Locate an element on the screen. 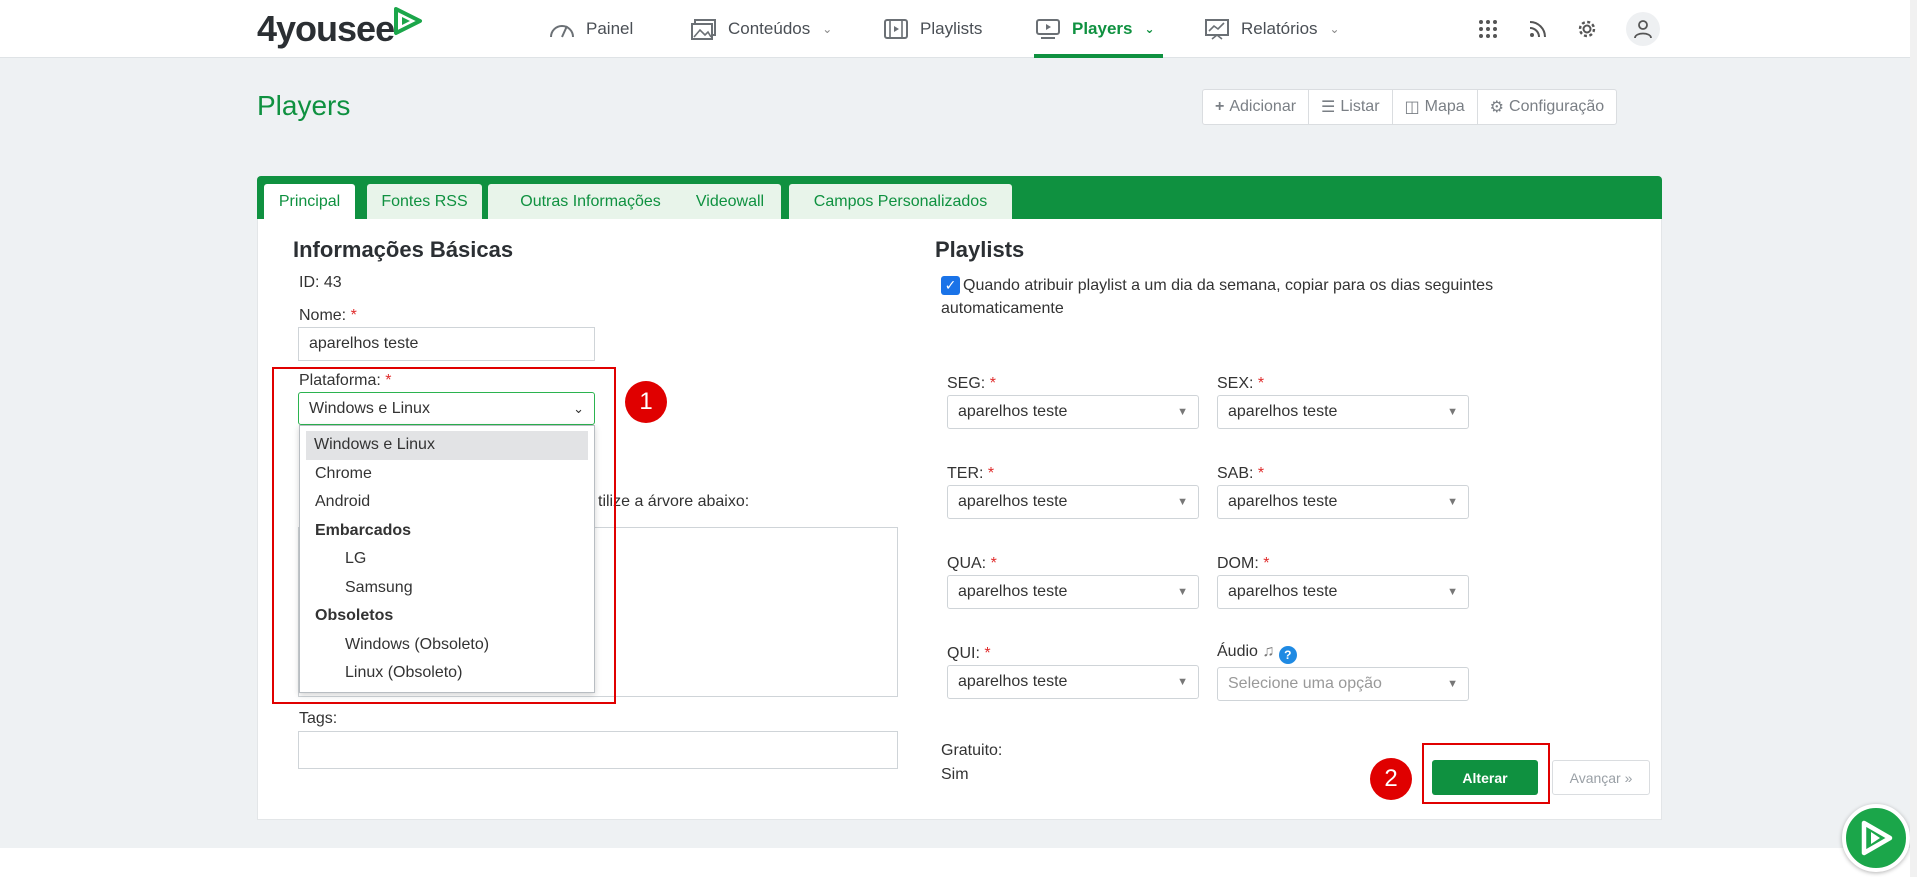 This screenshot has height=877, width=1917. day-label-sab-text: SAB: is located at coordinates (1235, 473).